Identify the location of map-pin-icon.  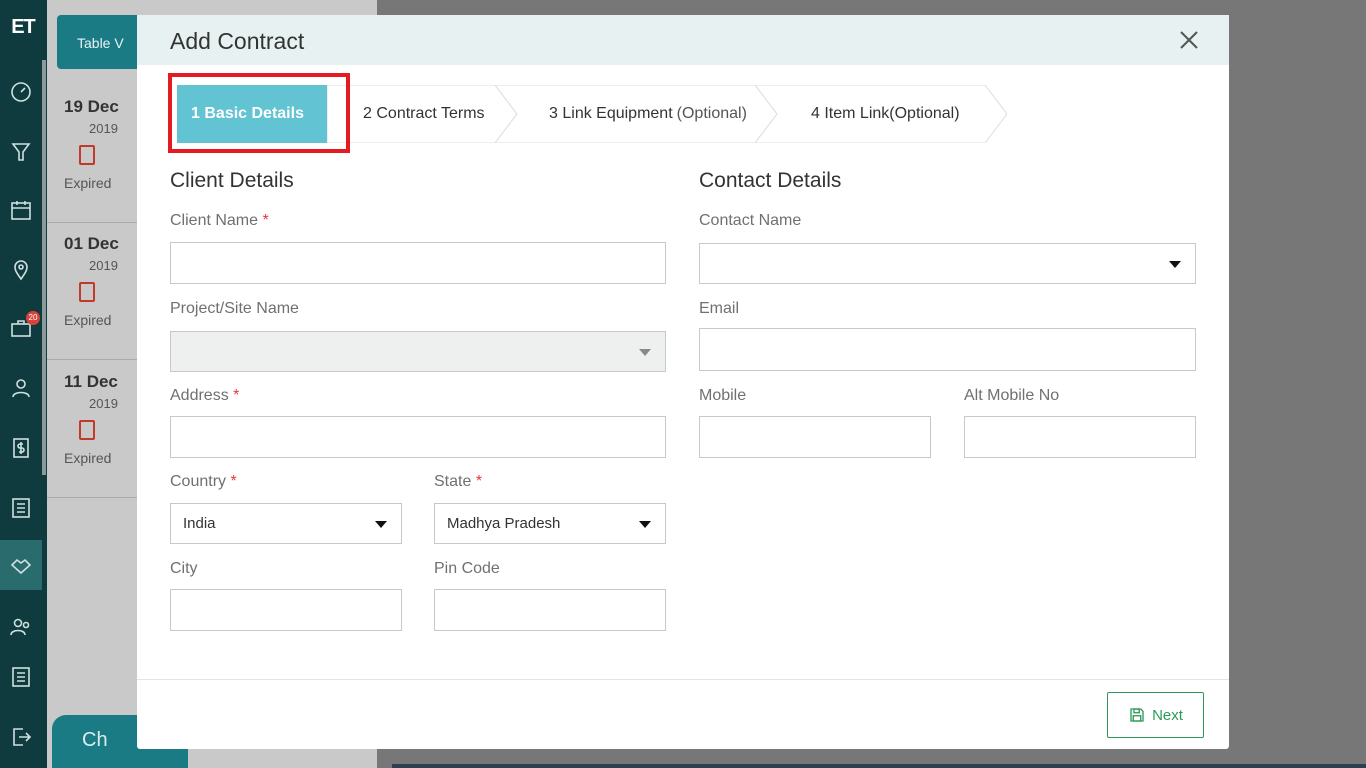
(21, 270).